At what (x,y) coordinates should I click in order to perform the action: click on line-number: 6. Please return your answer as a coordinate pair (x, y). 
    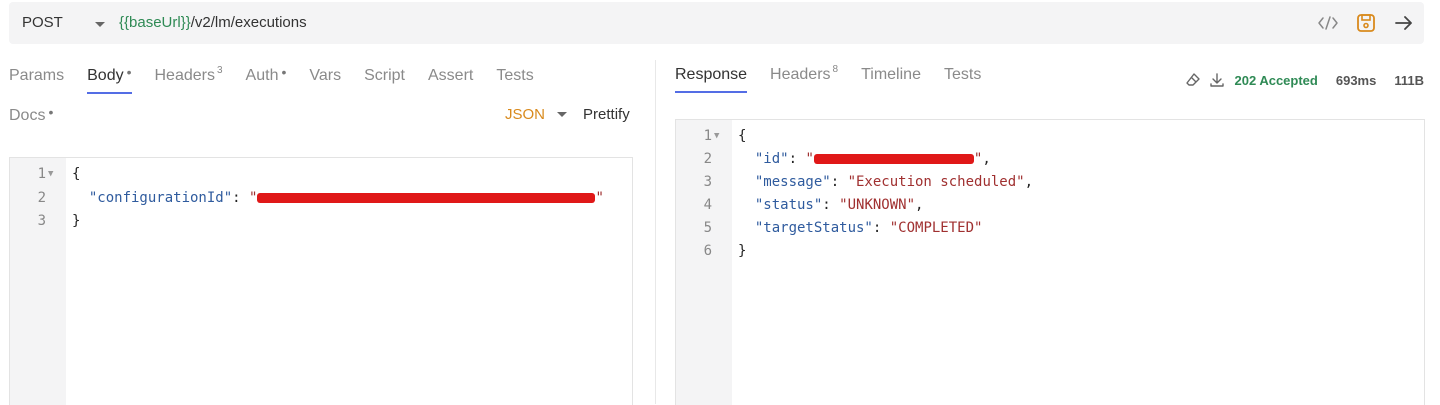
    Looking at the image, I should click on (707, 251).